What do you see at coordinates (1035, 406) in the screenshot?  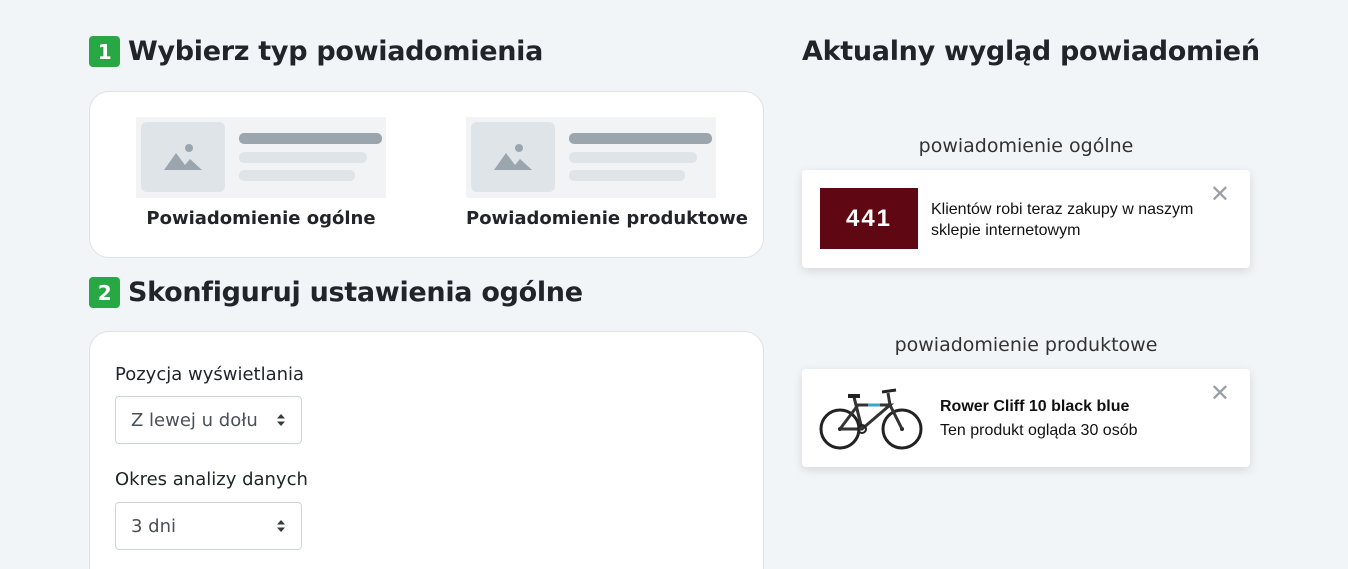 I see `product-name: Rower Cliff 10 black blue` at bounding box center [1035, 406].